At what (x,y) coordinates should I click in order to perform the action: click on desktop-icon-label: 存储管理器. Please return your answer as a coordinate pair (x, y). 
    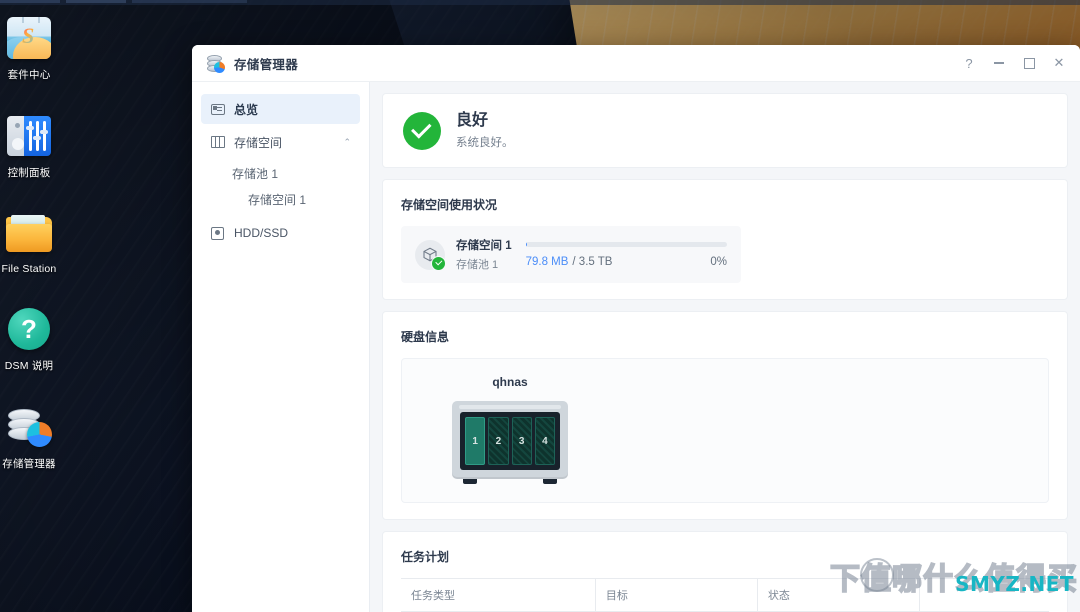
    Looking at the image, I should click on (29, 464).